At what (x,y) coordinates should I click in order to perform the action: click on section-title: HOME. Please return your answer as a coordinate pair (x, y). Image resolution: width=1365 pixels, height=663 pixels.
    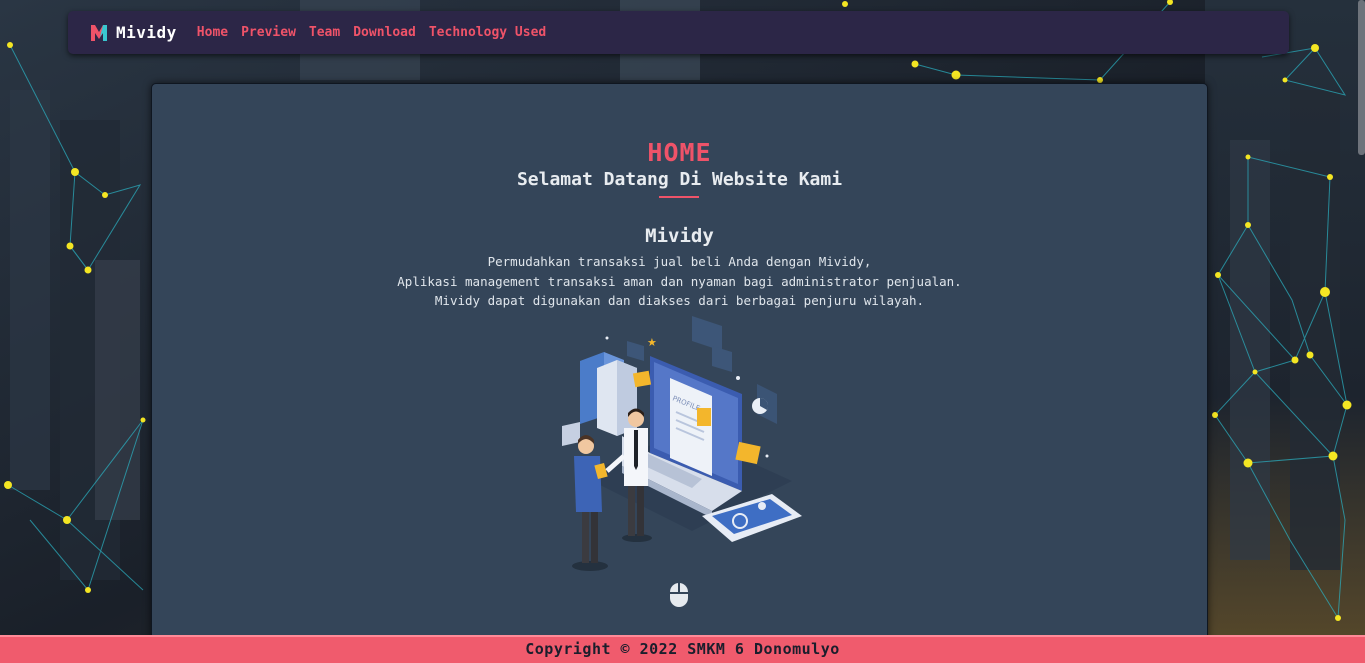
    Looking at the image, I should click on (679, 152).